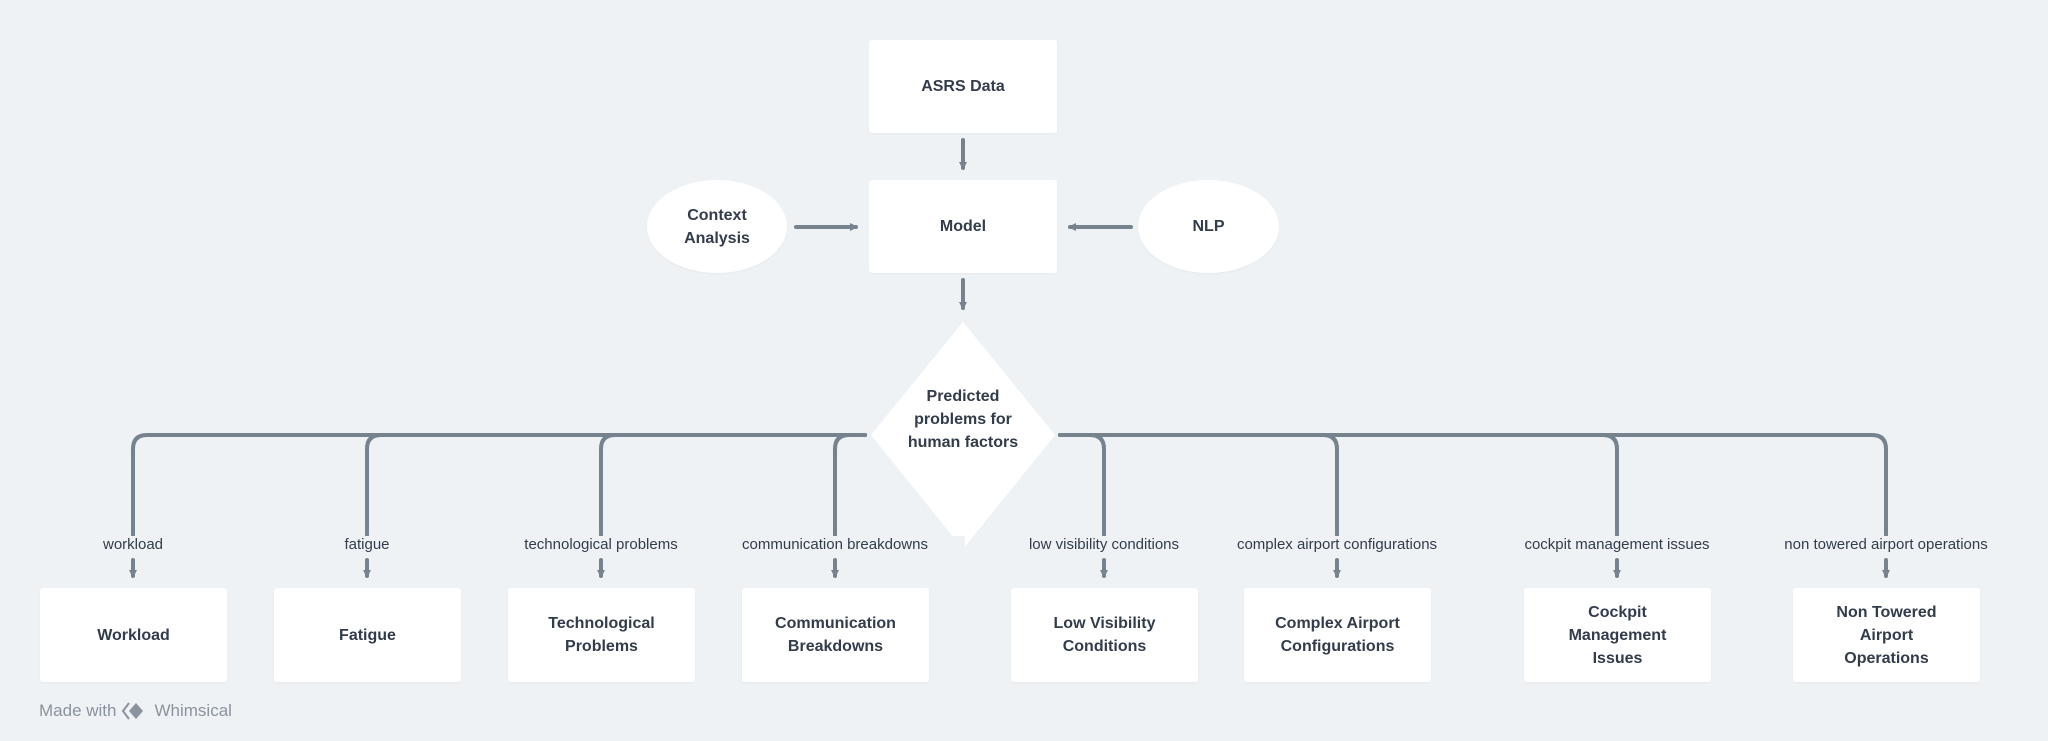  I want to click on factor-node: Technological Problems, so click(601, 635).